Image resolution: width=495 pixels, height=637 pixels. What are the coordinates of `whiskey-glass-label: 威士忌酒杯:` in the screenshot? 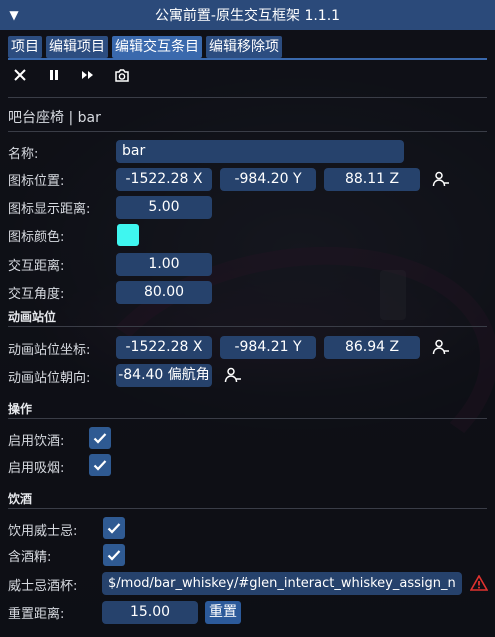 It's located at (43, 586).